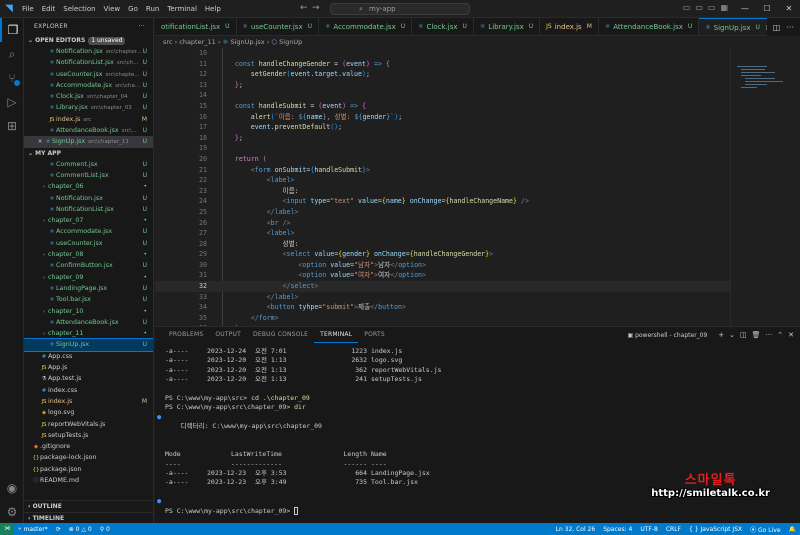 This screenshot has height=535, width=800. Describe the element at coordinates (12, 54) in the screenshot. I see `search-view-icon: ⌕` at that location.